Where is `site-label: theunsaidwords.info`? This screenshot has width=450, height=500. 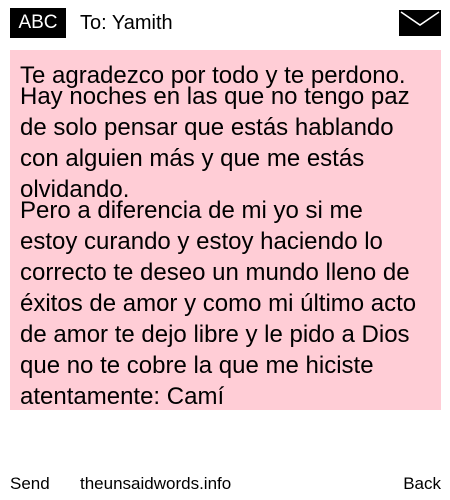
site-label: theunsaidwords.info is located at coordinates (156, 483).